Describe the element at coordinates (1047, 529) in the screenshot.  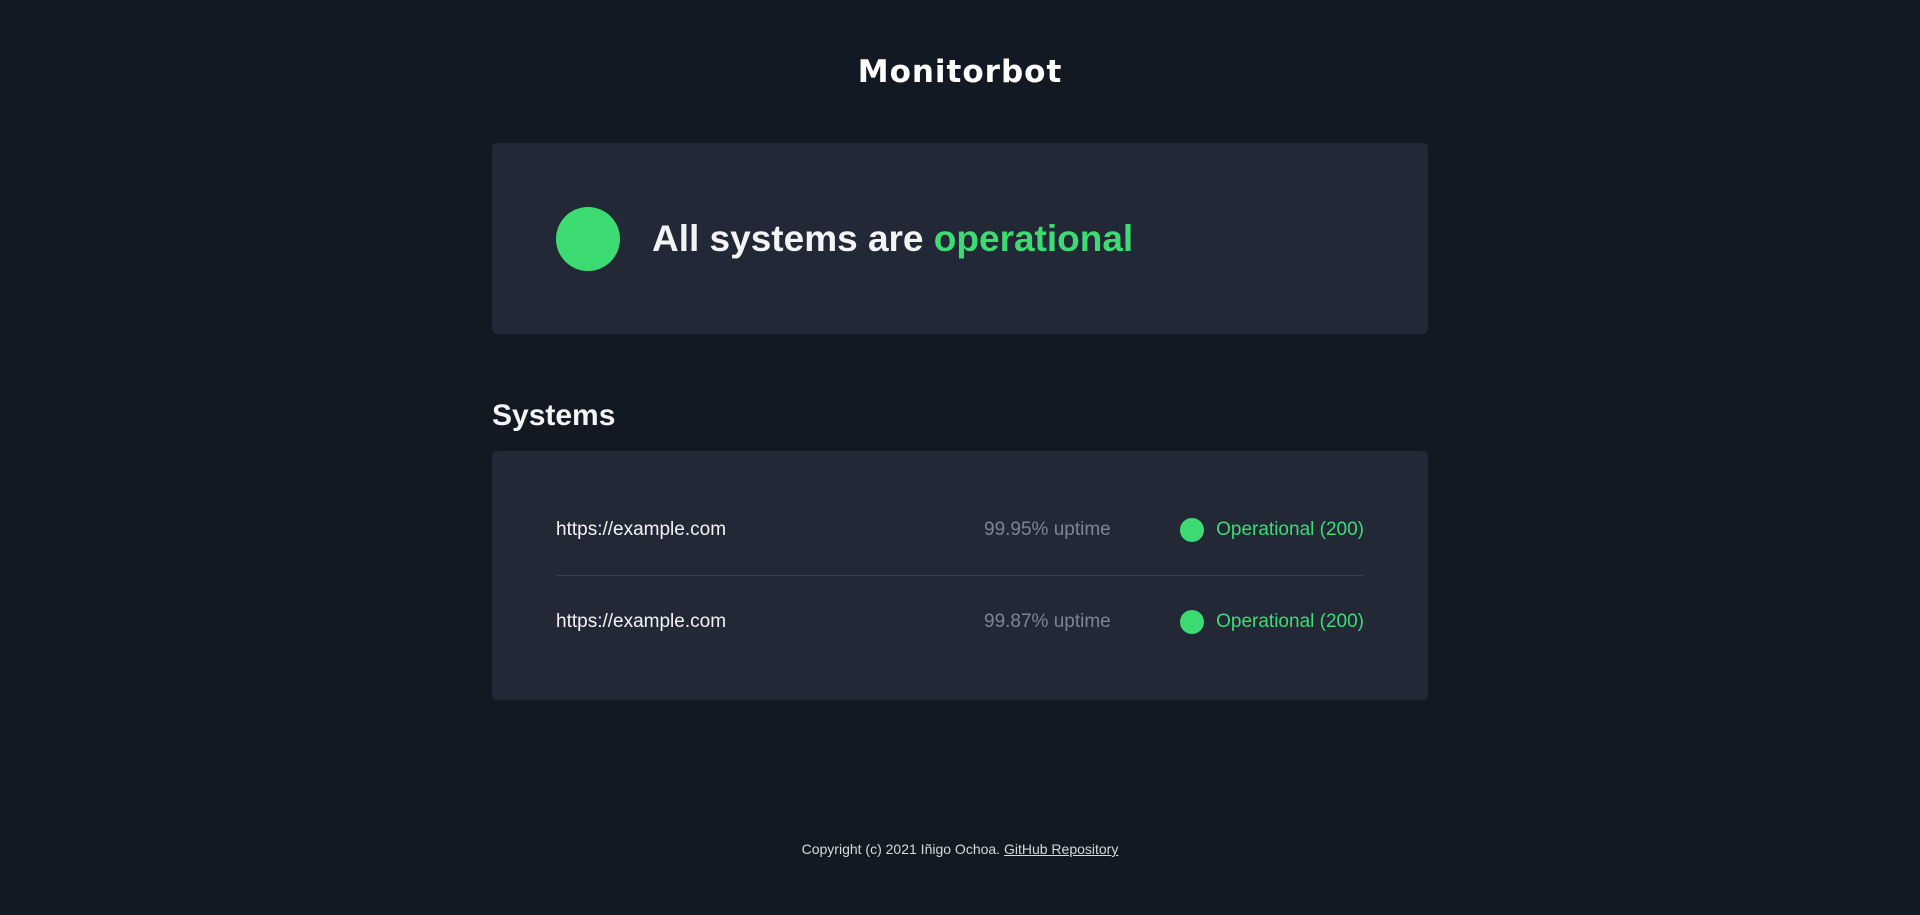
I see `system-uptime: 99.95% uptime` at that location.